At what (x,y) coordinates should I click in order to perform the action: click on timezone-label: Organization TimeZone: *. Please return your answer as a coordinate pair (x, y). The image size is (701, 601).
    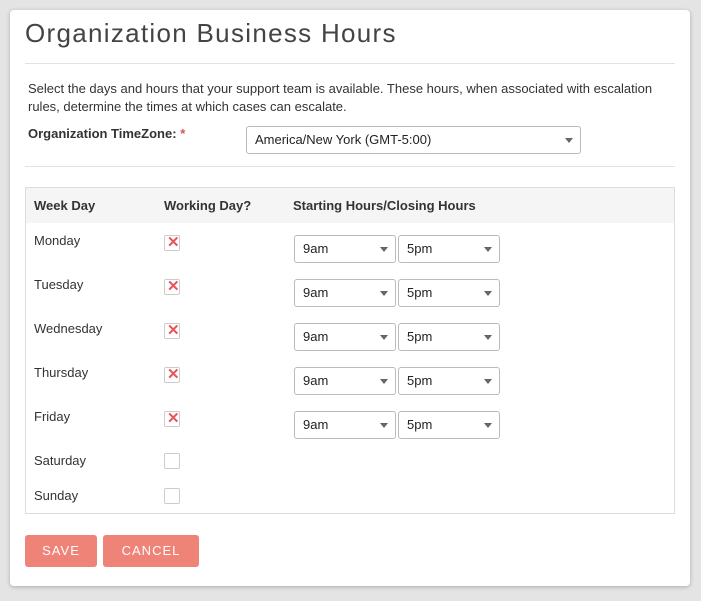
    Looking at the image, I should click on (106, 133).